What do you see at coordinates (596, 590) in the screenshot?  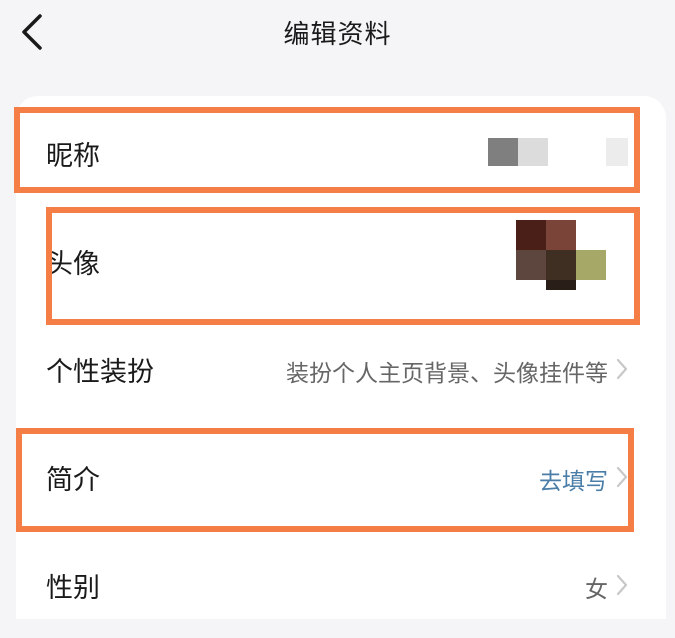 I see `gender-value: 女` at bounding box center [596, 590].